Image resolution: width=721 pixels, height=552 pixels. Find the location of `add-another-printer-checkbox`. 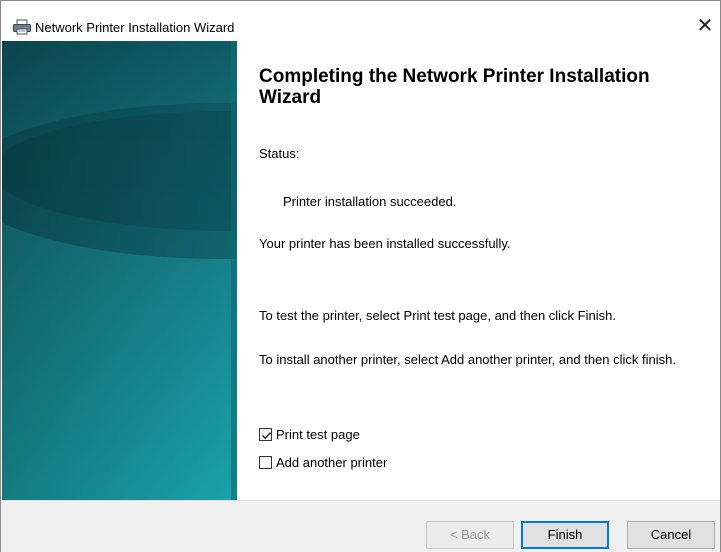

add-another-printer-checkbox is located at coordinates (265, 462).